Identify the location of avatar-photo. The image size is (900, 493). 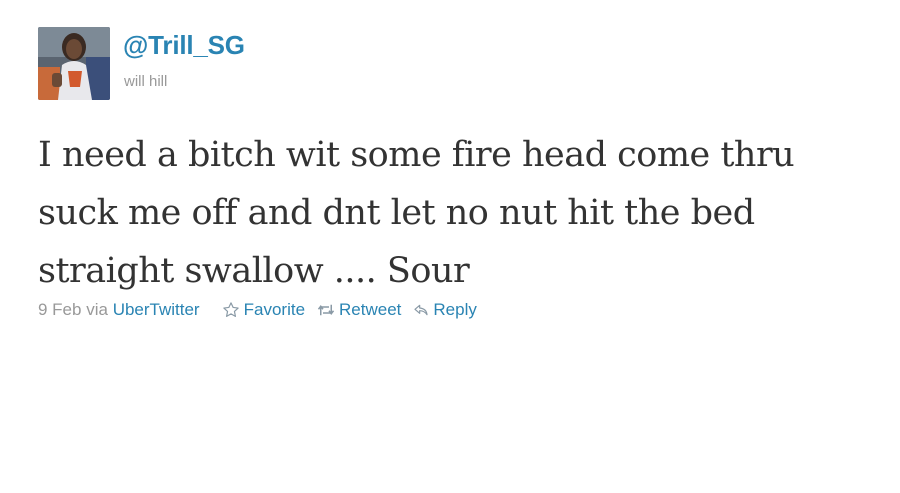
(74, 63).